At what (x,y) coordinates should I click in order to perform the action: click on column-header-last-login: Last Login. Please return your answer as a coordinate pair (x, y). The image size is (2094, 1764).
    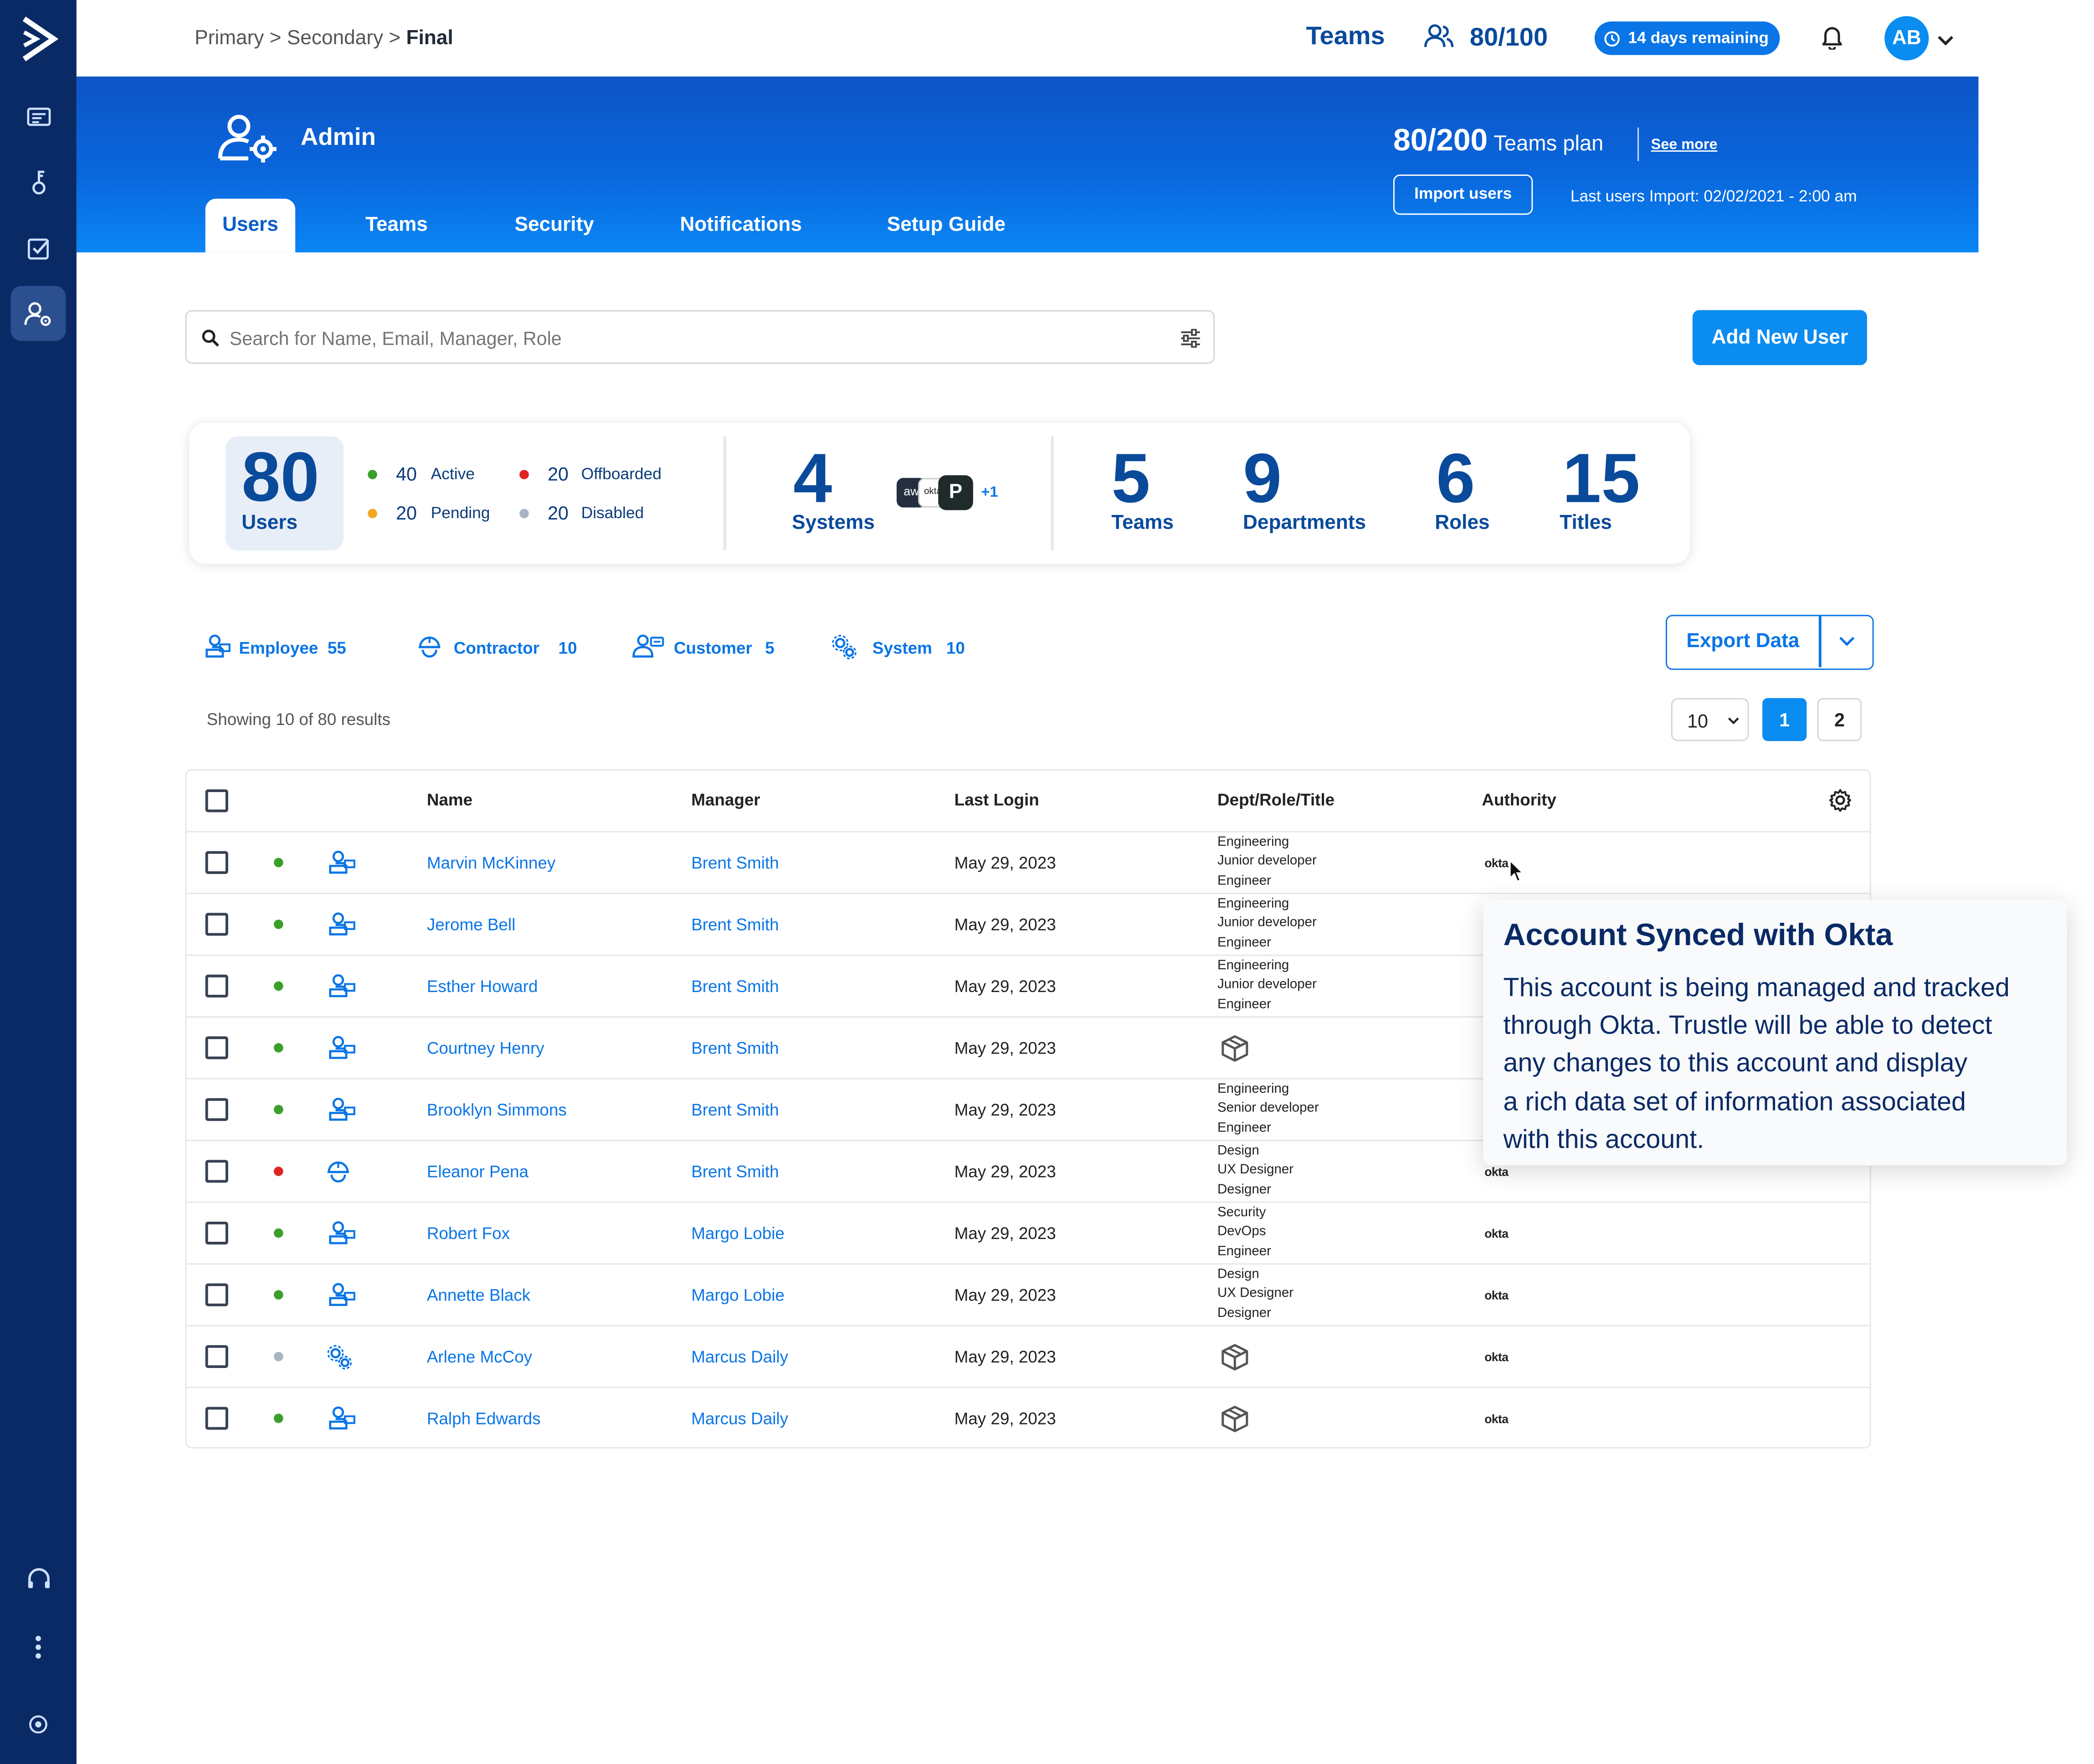
    Looking at the image, I should click on (997, 800).